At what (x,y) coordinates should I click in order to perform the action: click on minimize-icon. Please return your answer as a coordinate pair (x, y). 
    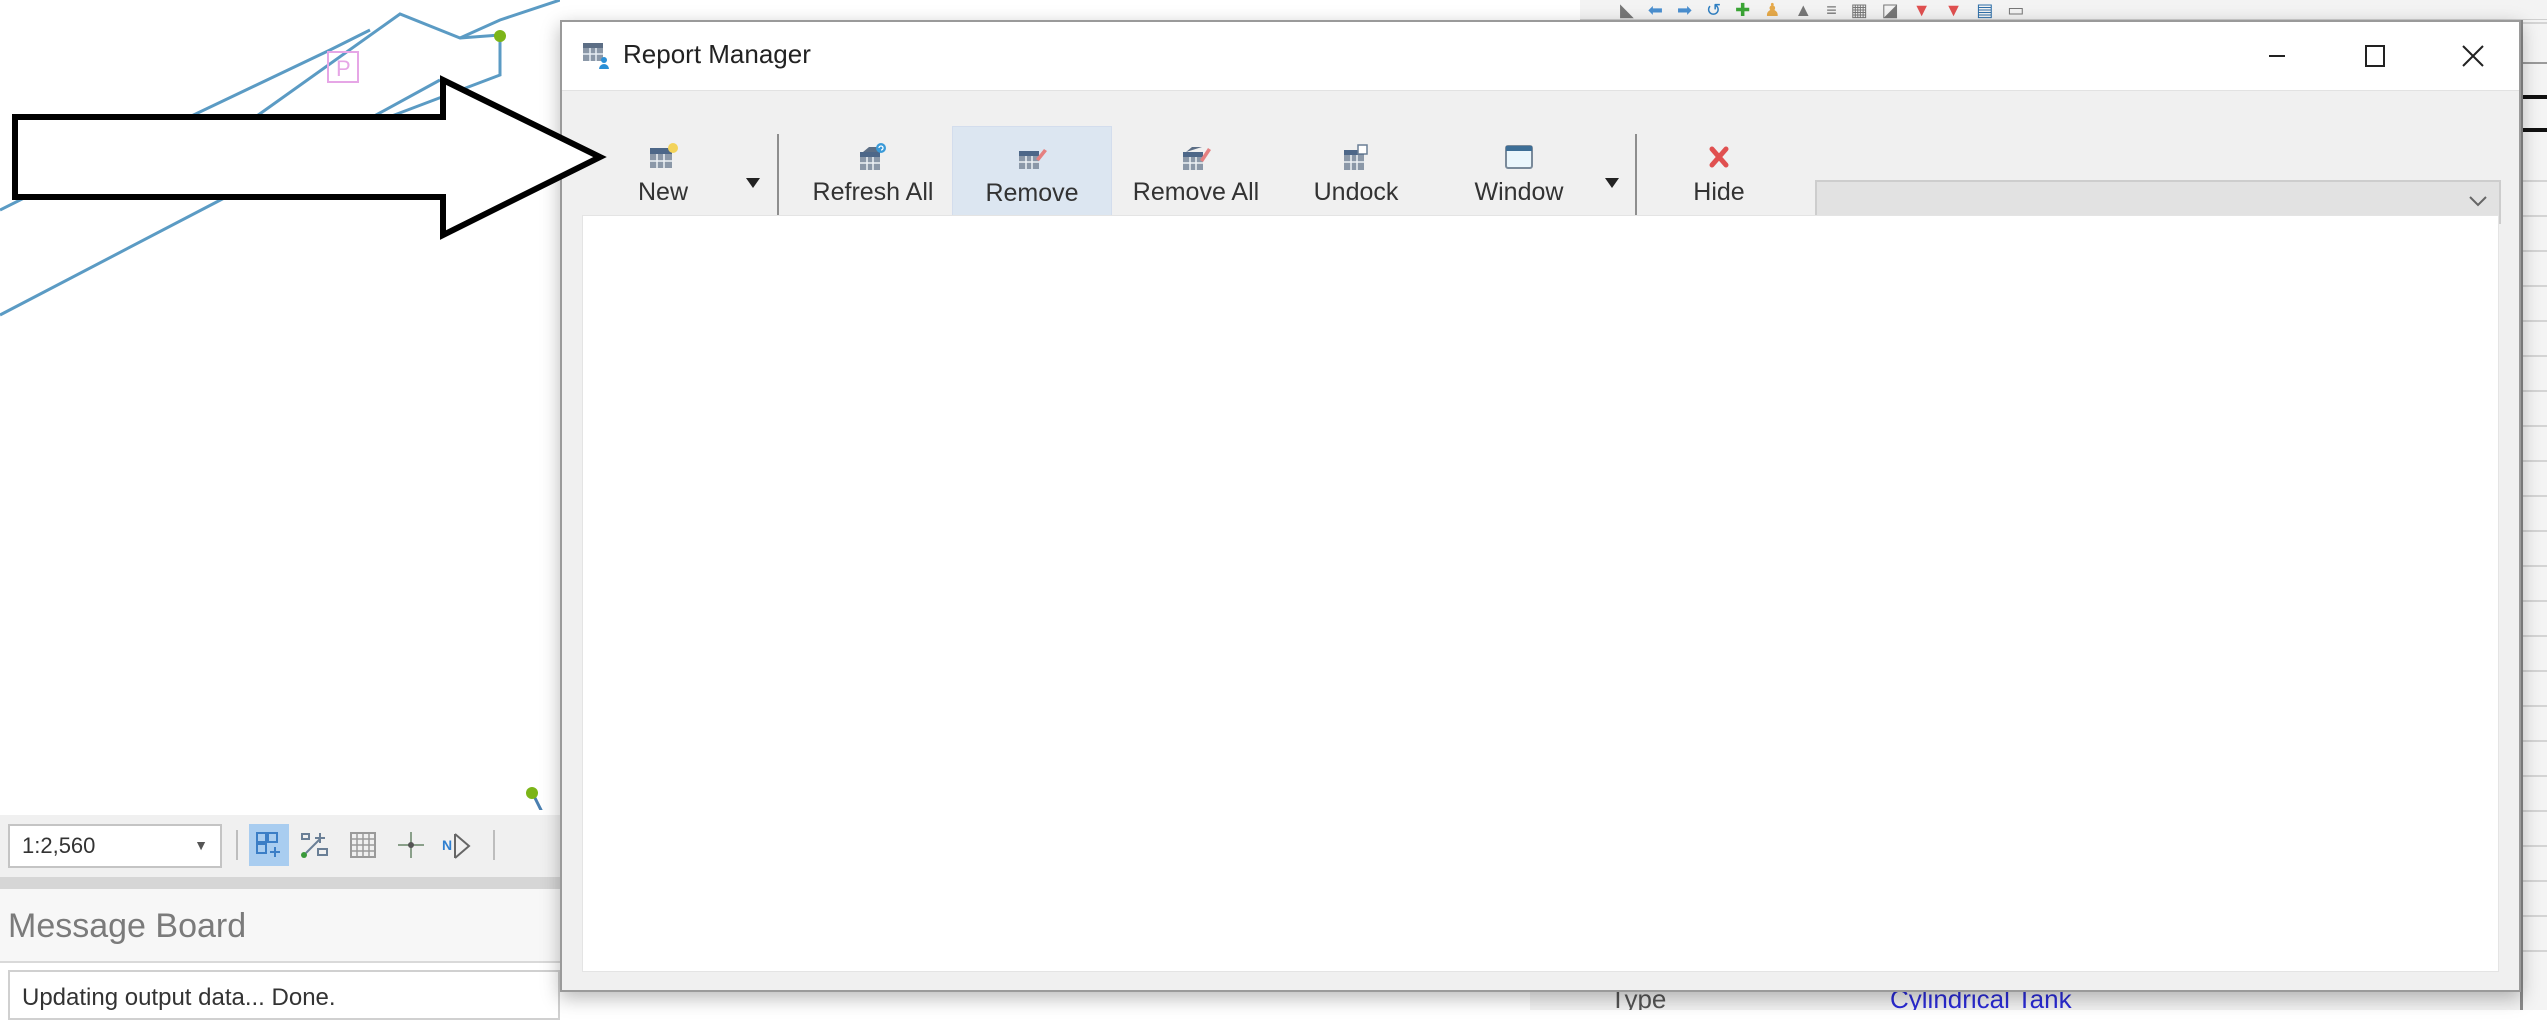
    Looking at the image, I should click on (2277, 56).